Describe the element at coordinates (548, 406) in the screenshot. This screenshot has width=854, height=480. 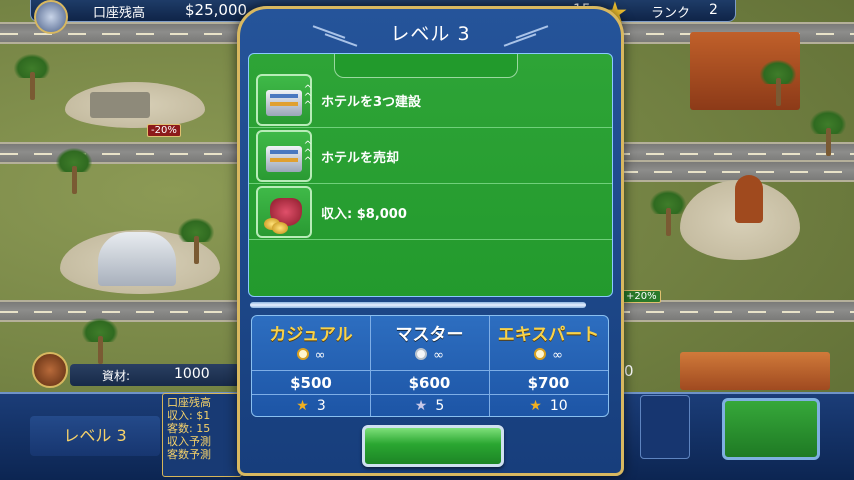
I see `star-reward: ★ 10` at that location.